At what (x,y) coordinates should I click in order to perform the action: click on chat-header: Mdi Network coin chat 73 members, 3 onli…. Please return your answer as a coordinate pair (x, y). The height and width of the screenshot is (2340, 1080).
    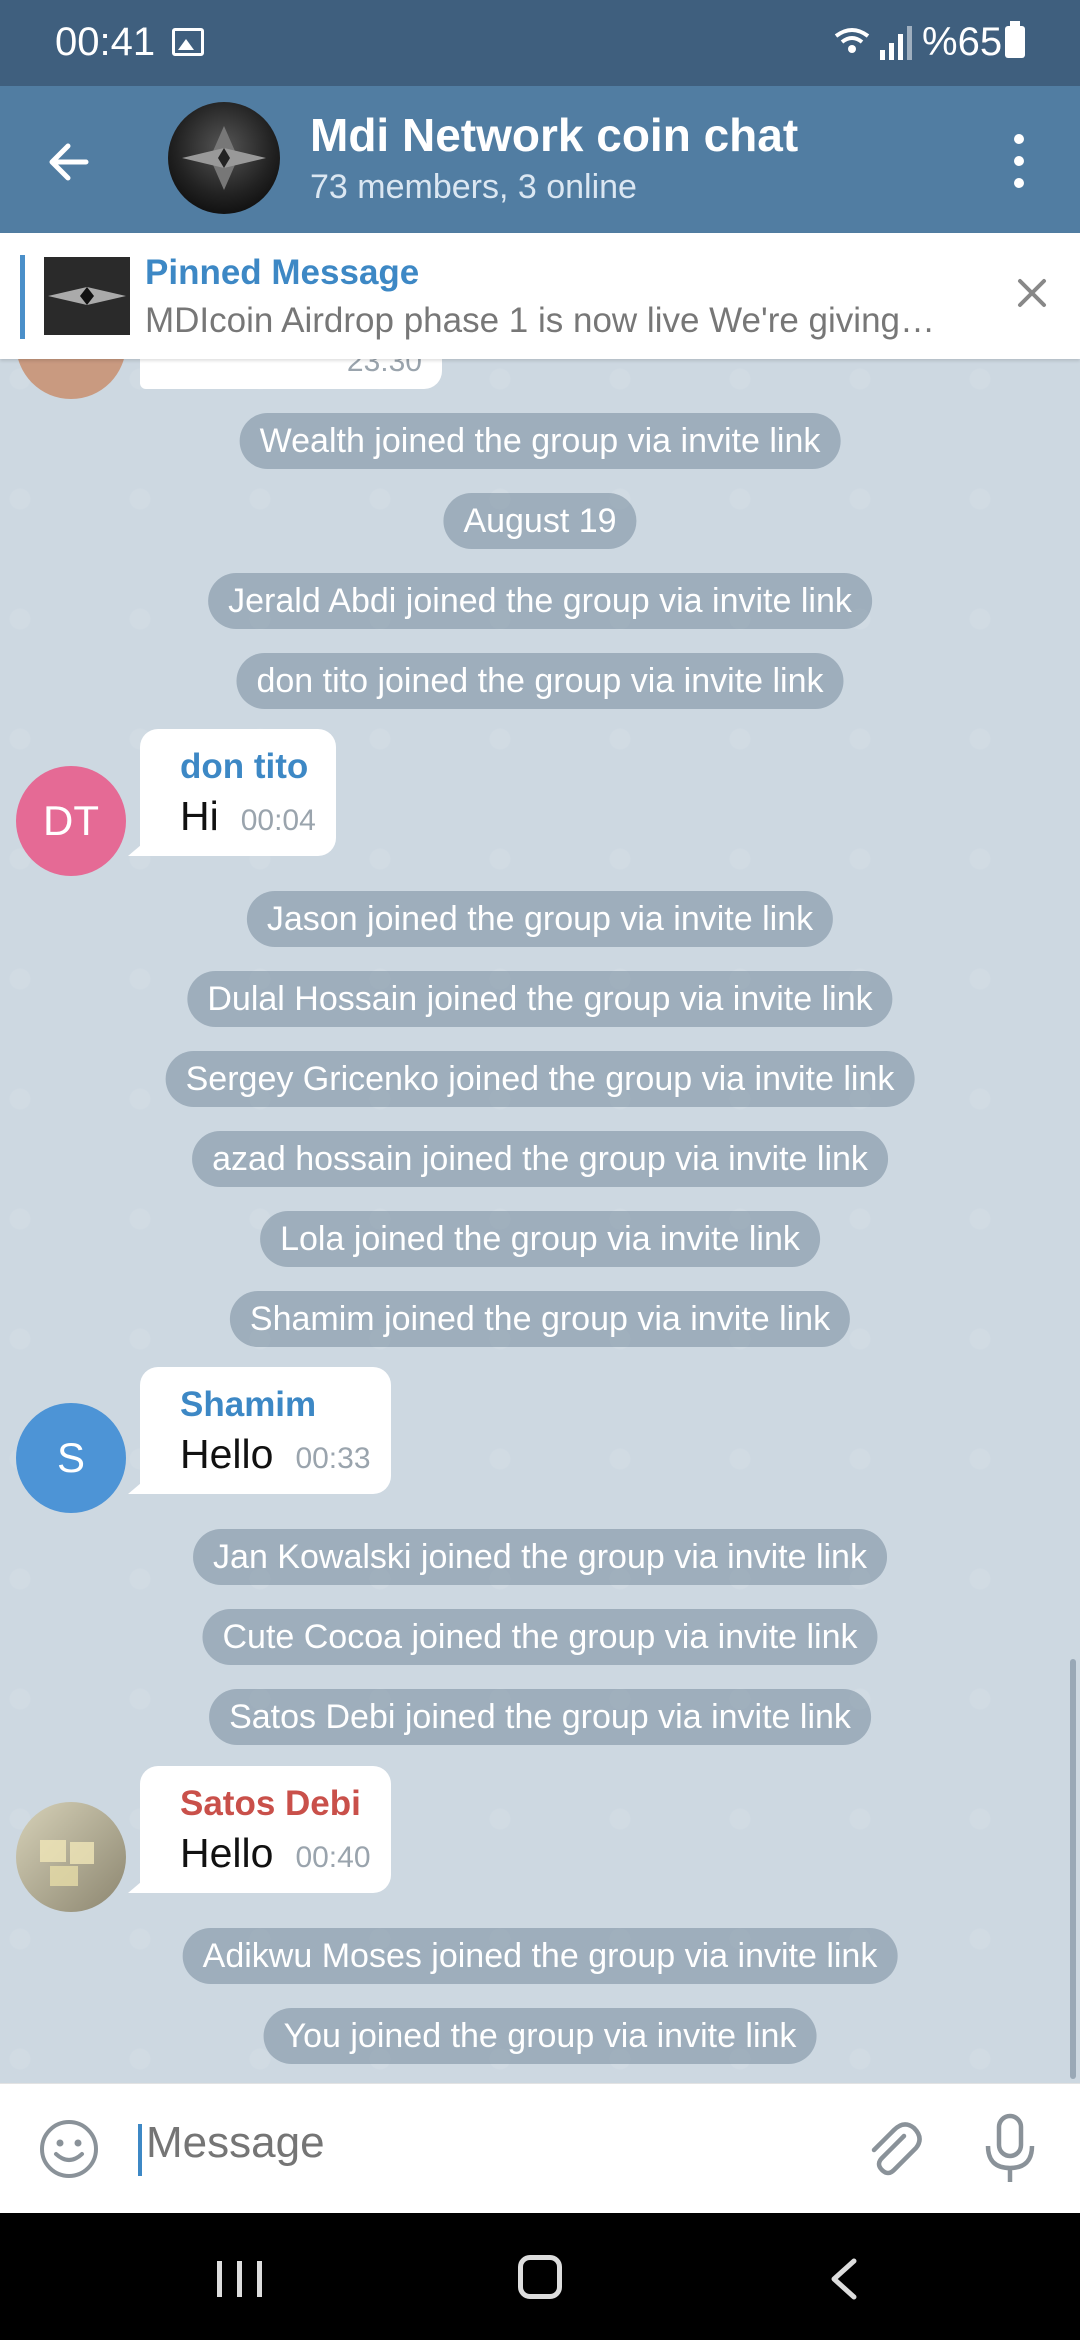
    Looking at the image, I should click on (540, 159).